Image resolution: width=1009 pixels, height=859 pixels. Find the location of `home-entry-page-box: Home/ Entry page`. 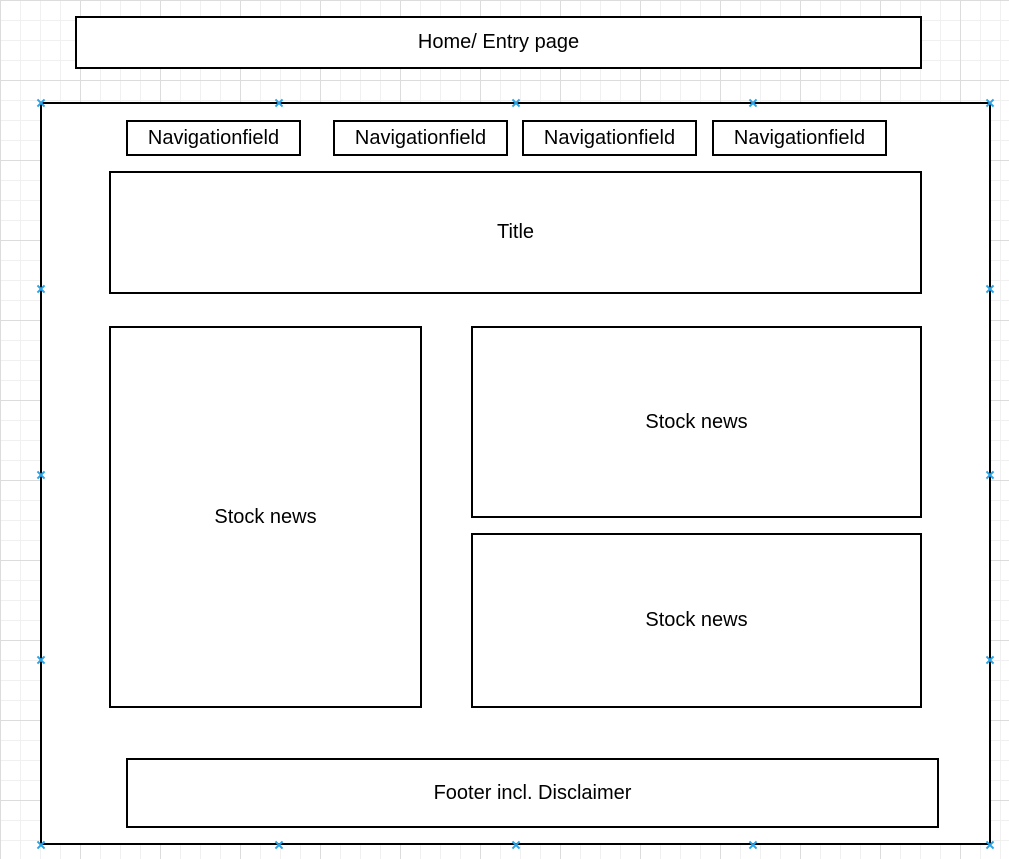

home-entry-page-box: Home/ Entry page is located at coordinates (498, 42).